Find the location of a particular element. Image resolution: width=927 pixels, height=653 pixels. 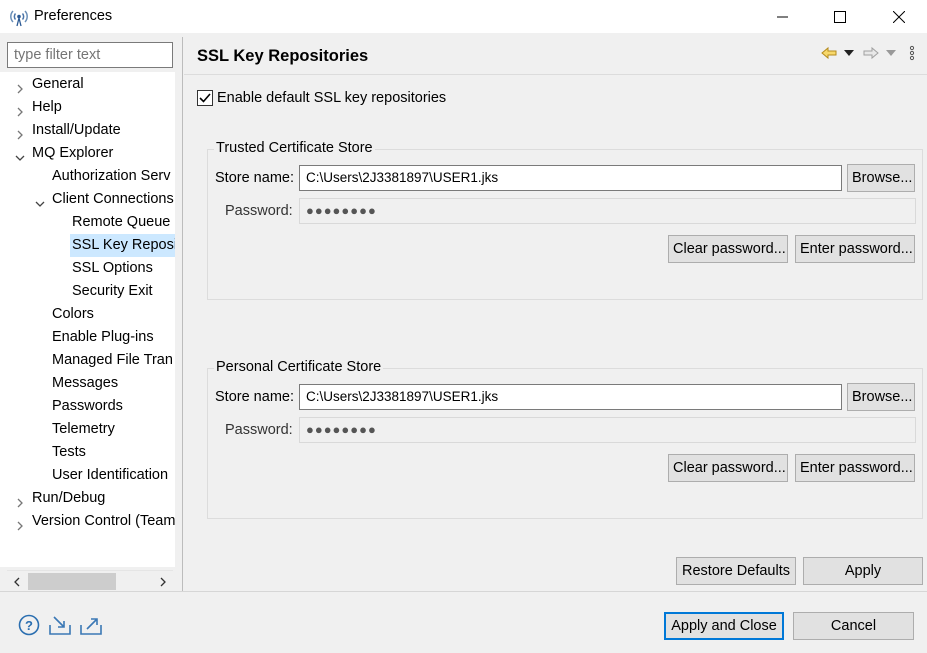

trusted-store-name-label: Store name: is located at coordinates (254, 178).